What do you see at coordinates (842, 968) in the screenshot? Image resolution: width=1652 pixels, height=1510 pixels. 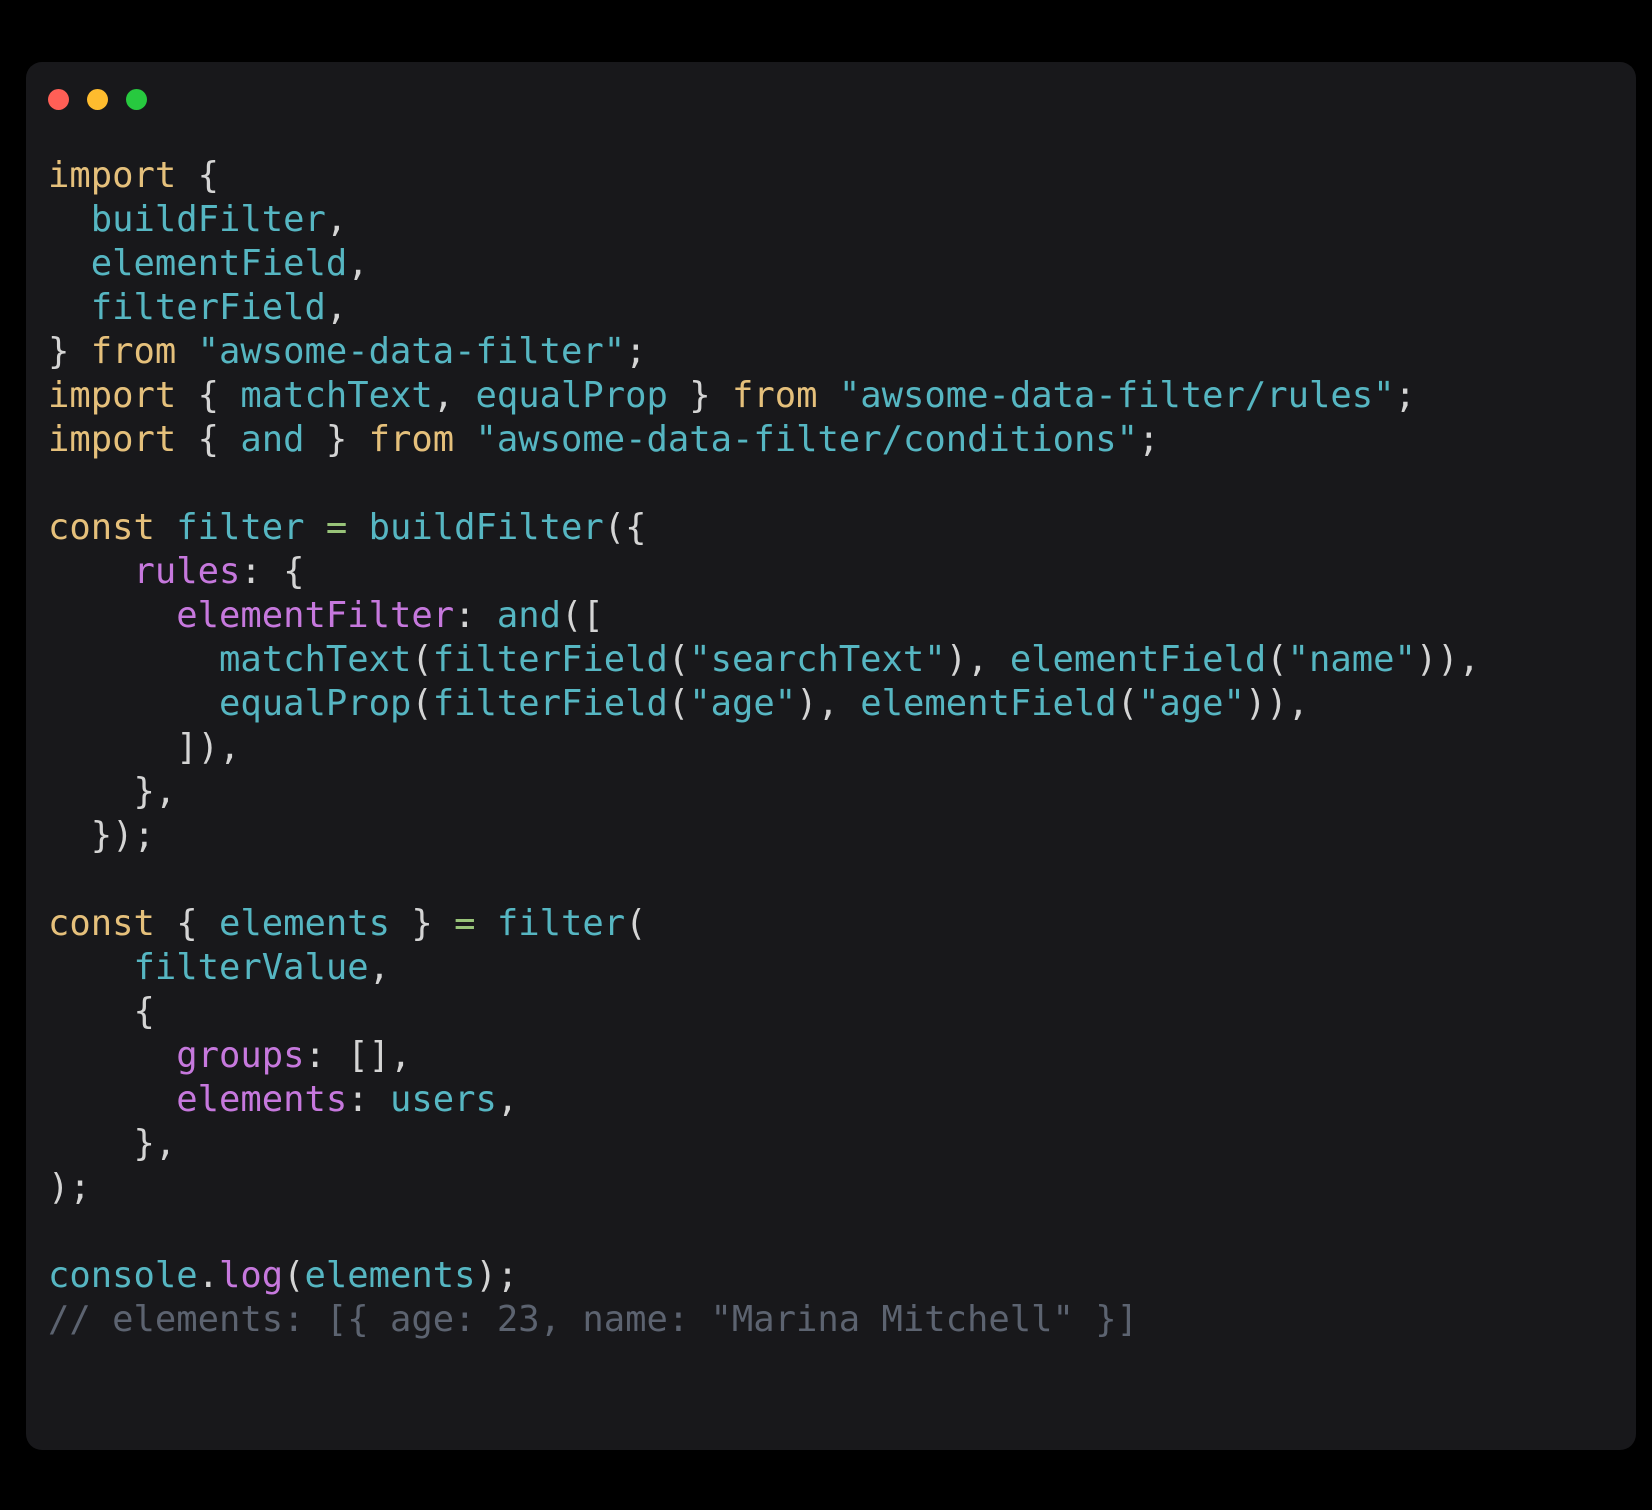 I see `code-line: filterValue,` at bounding box center [842, 968].